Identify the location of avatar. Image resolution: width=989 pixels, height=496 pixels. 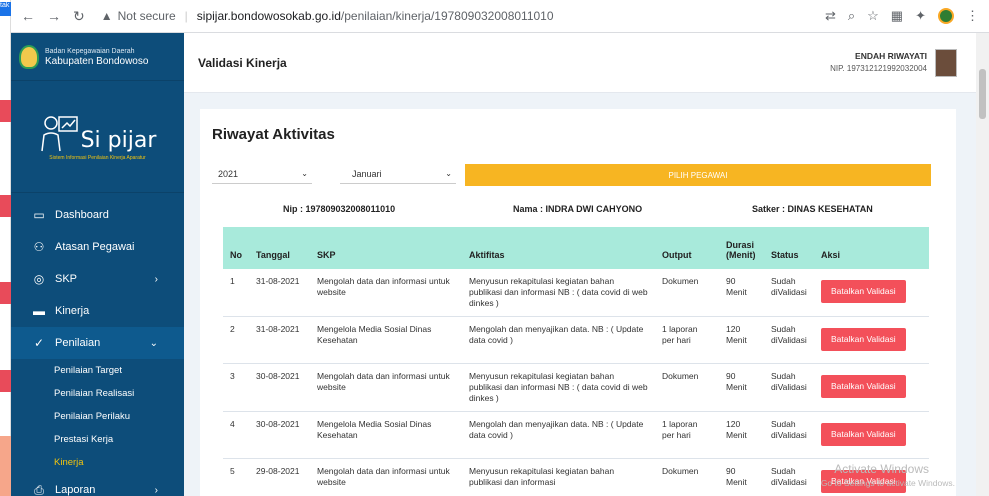
(946, 62).